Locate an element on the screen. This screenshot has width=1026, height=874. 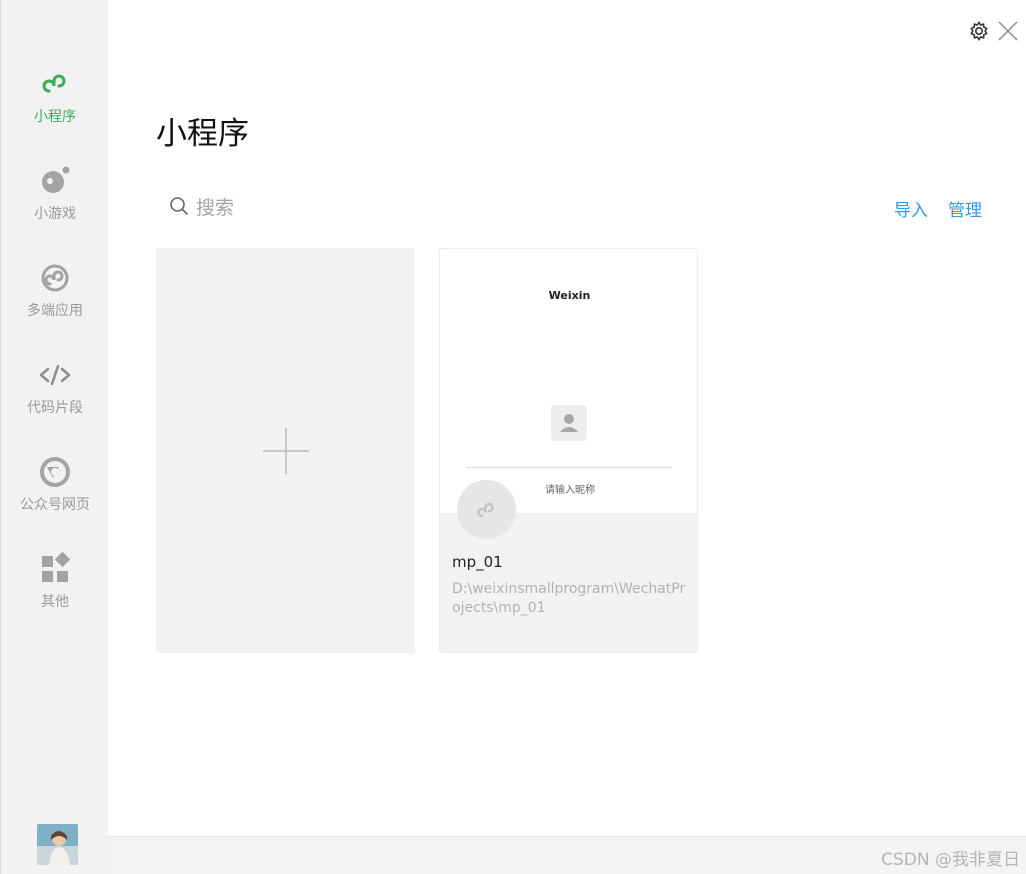
code-icon is located at coordinates (55, 375).